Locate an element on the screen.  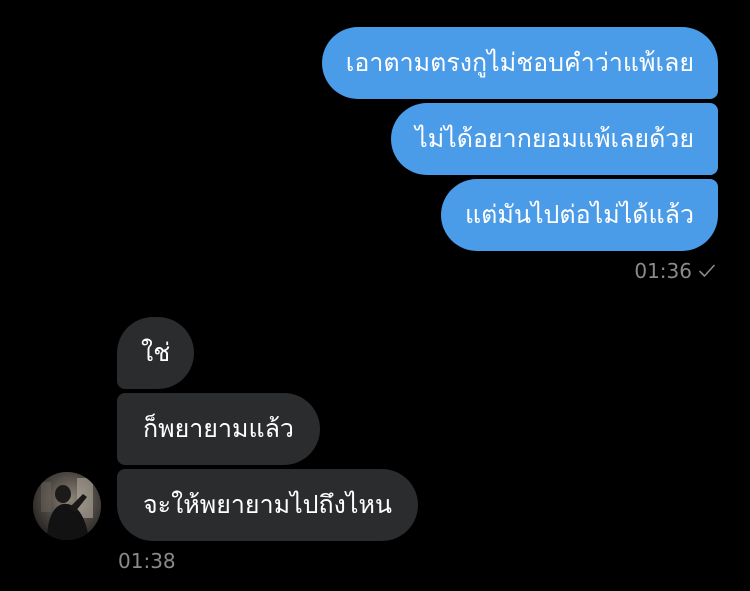
timestamp-text: 01:38 is located at coordinates (147, 561).